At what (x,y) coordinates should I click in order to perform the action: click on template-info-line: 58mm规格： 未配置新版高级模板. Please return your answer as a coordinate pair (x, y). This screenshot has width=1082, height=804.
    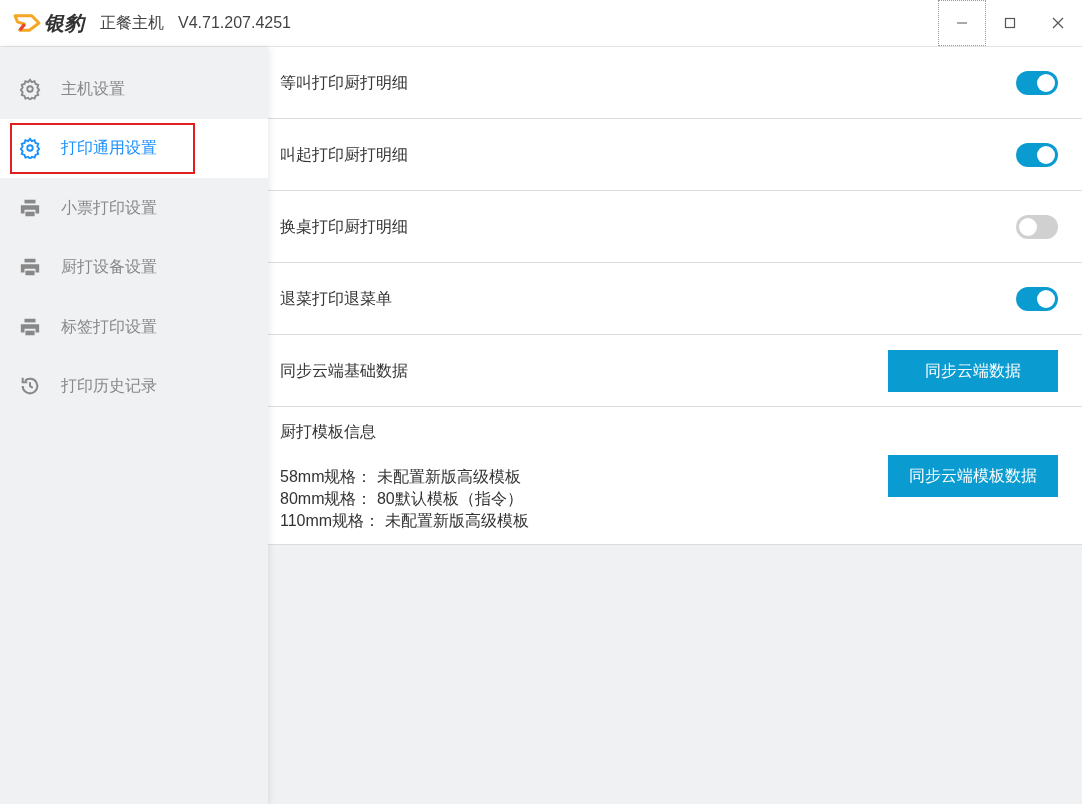
    Looking at the image, I should click on (401, 476).